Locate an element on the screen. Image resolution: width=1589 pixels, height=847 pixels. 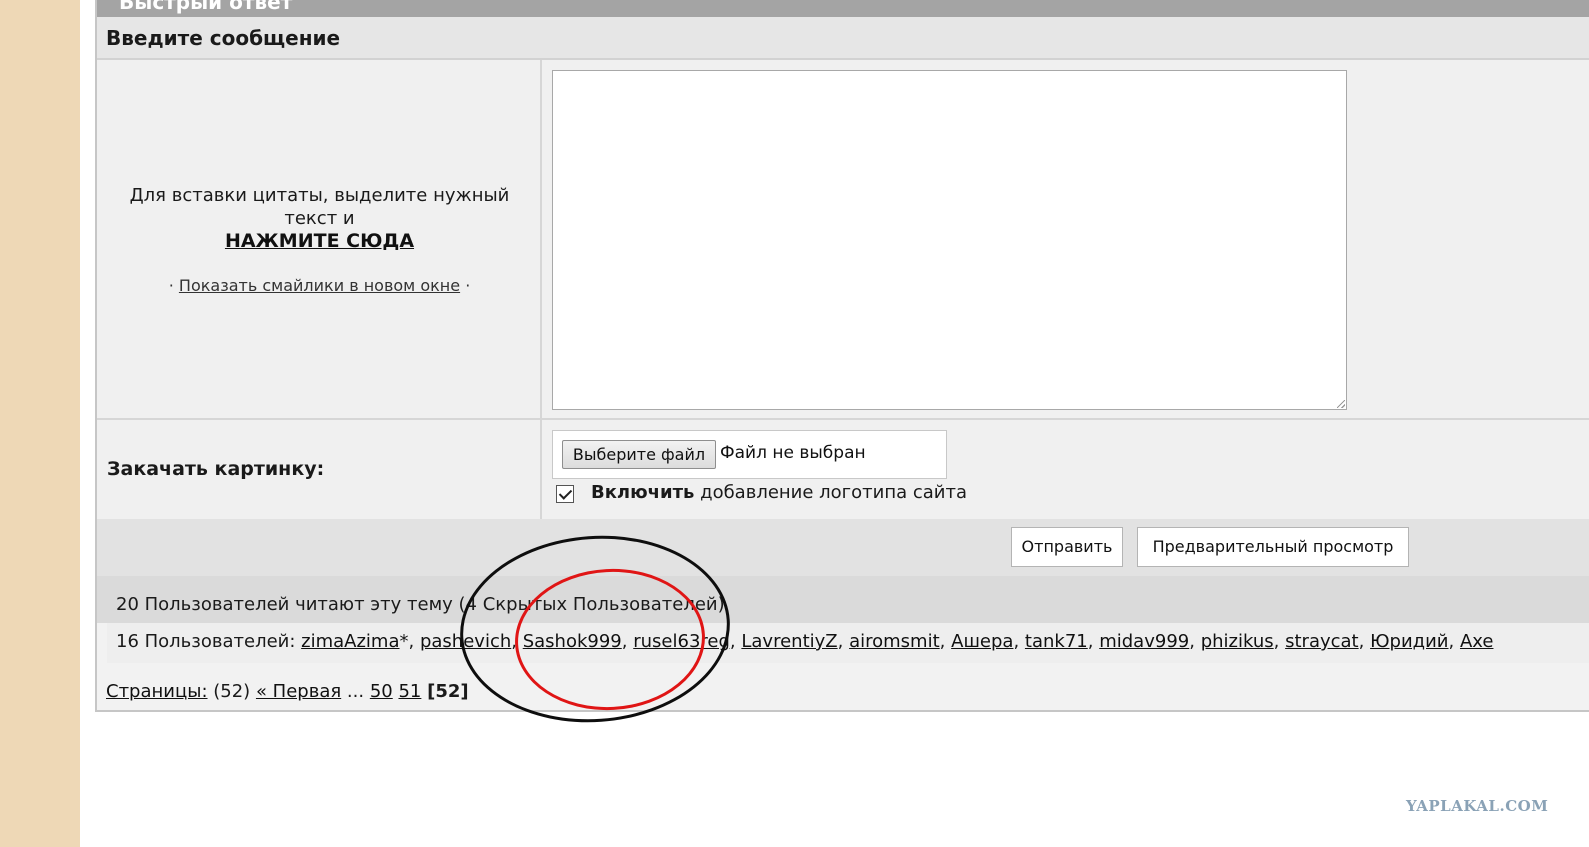
pagination: Страницы: (52) « Первая ... 50 51 [52] is located at coordinates (287, 691).